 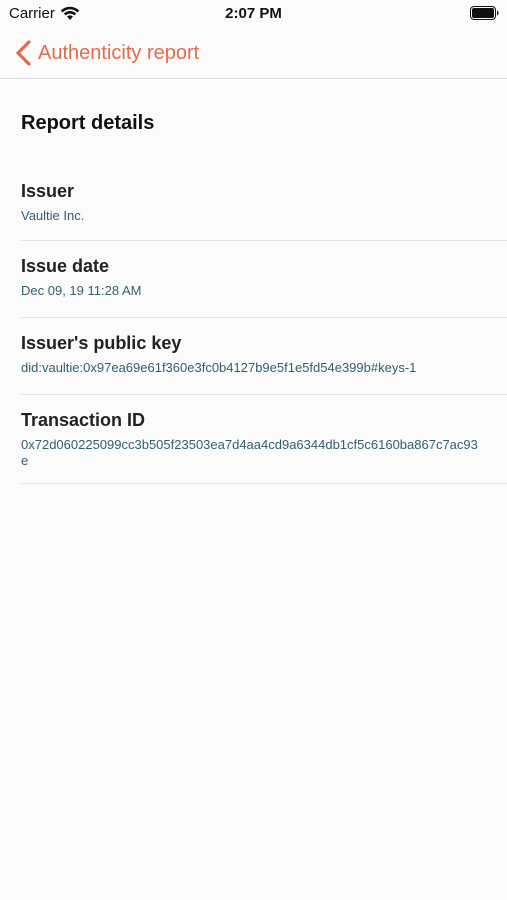 I want to click on status-time: 2:07 PM, so click(x=253, y=13).